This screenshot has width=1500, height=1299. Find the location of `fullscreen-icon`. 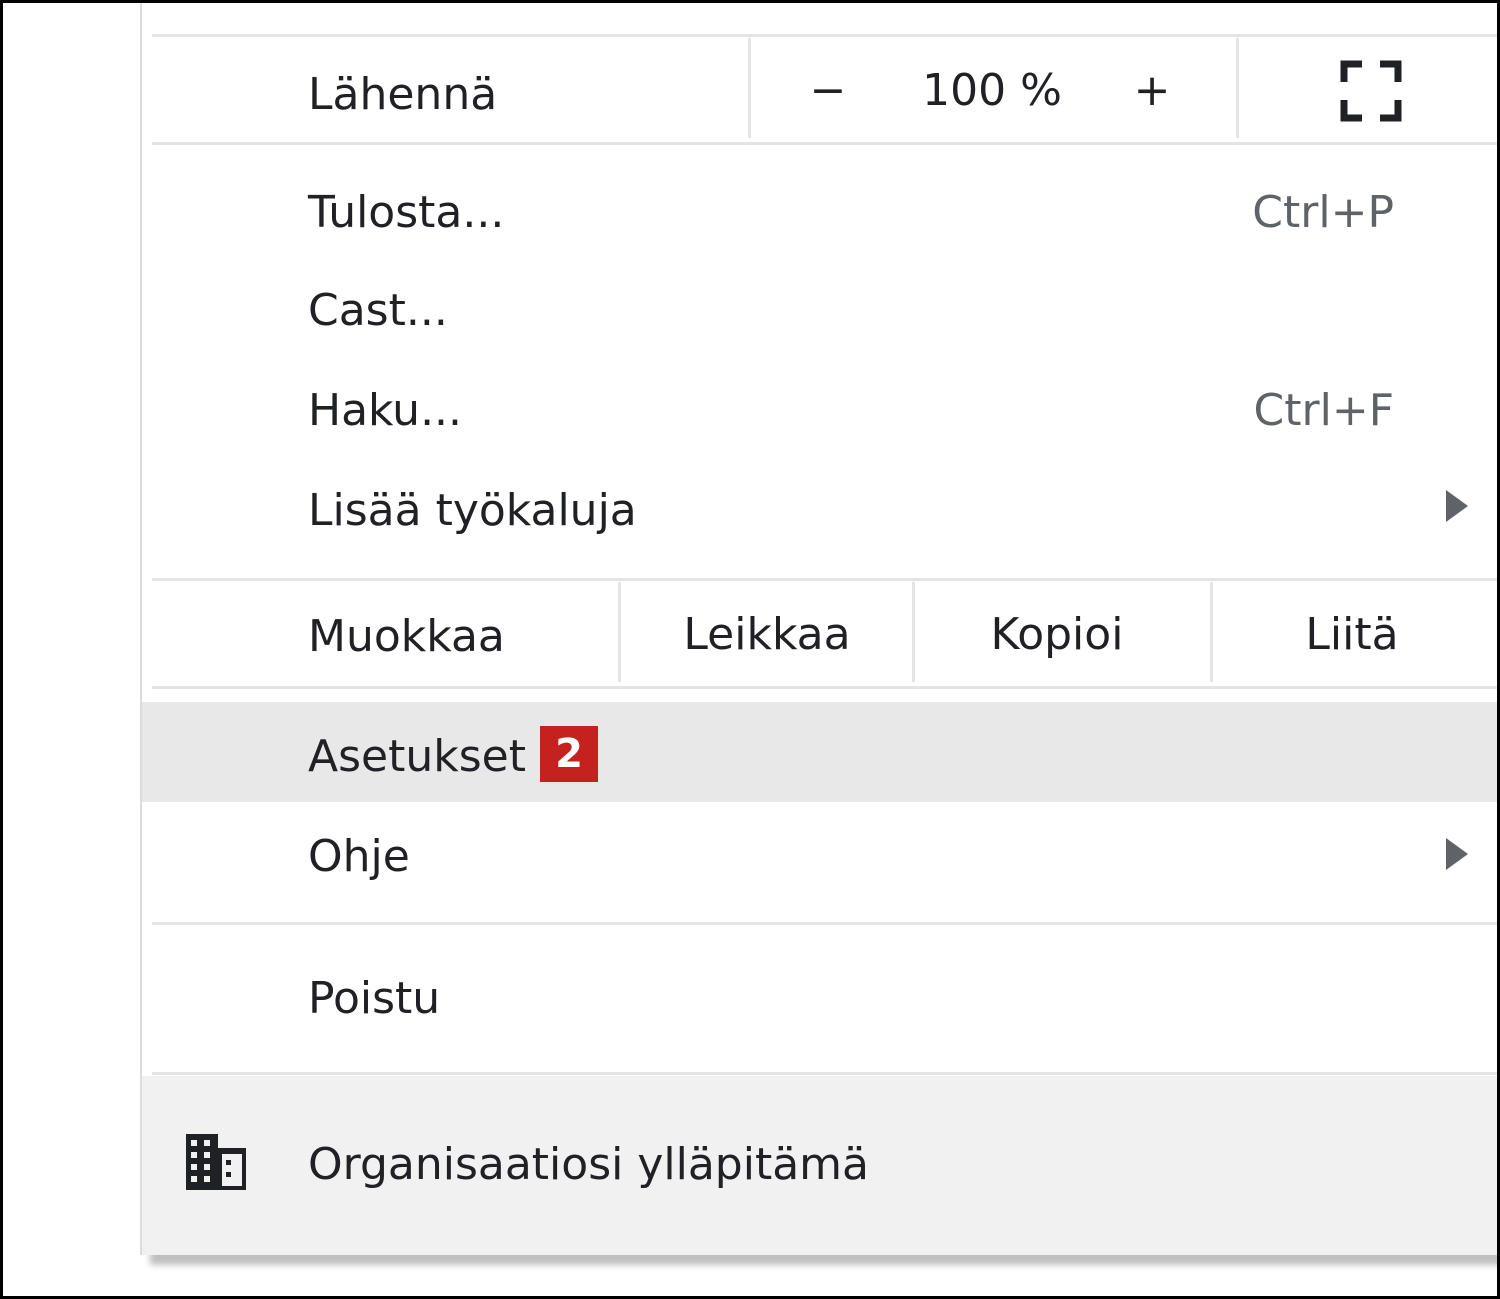

fullscreen-icon is located at coordinates (1371, 91).